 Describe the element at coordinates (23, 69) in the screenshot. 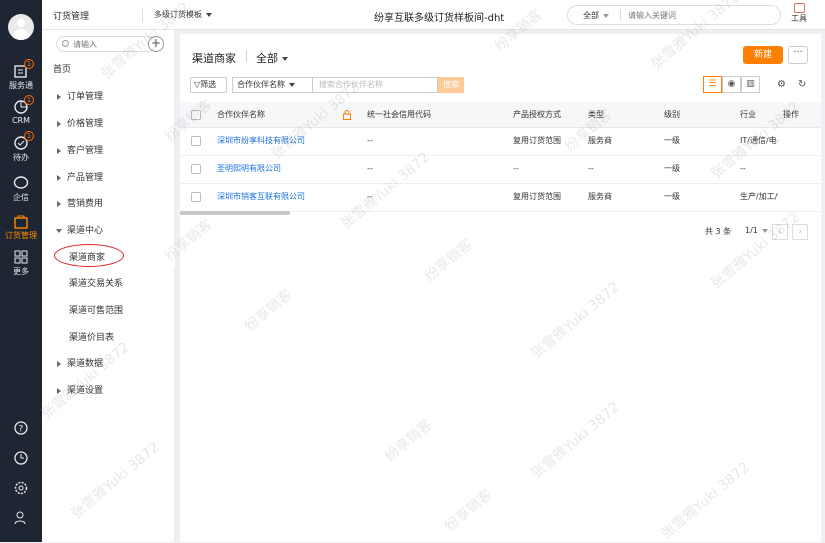

I see `service-icon: 1` at that location.